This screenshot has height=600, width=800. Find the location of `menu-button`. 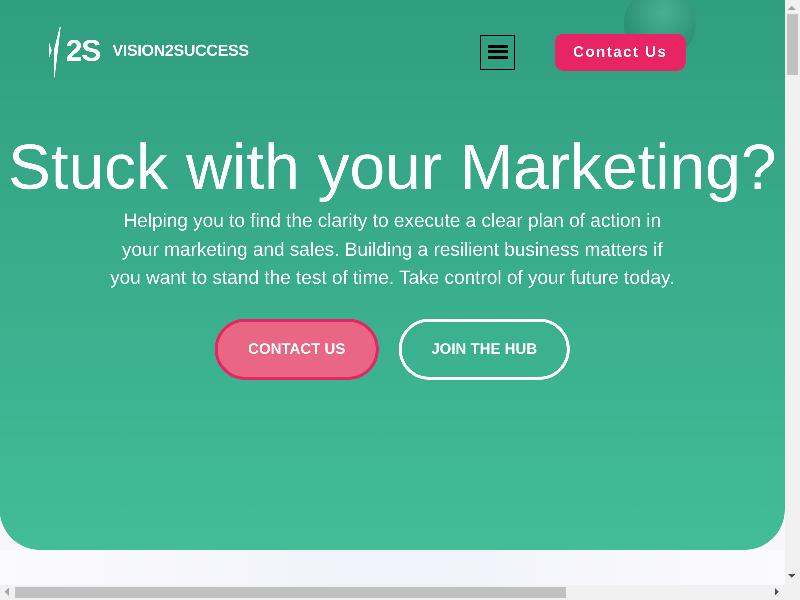

menu-button is located at coordinates (497, 52).